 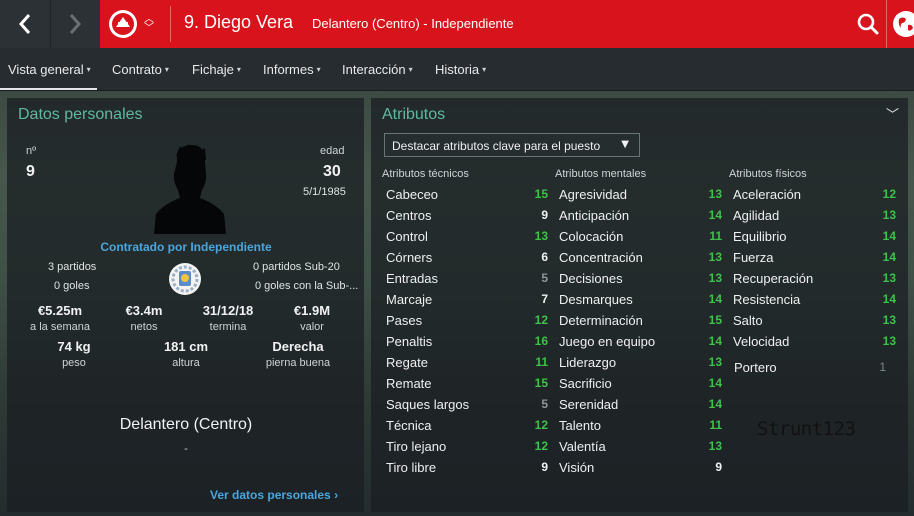 What do you see at coordinates (577, 467) in the screenshot?
I see `attribute-name: Visión` at bounding box center [577, 467].